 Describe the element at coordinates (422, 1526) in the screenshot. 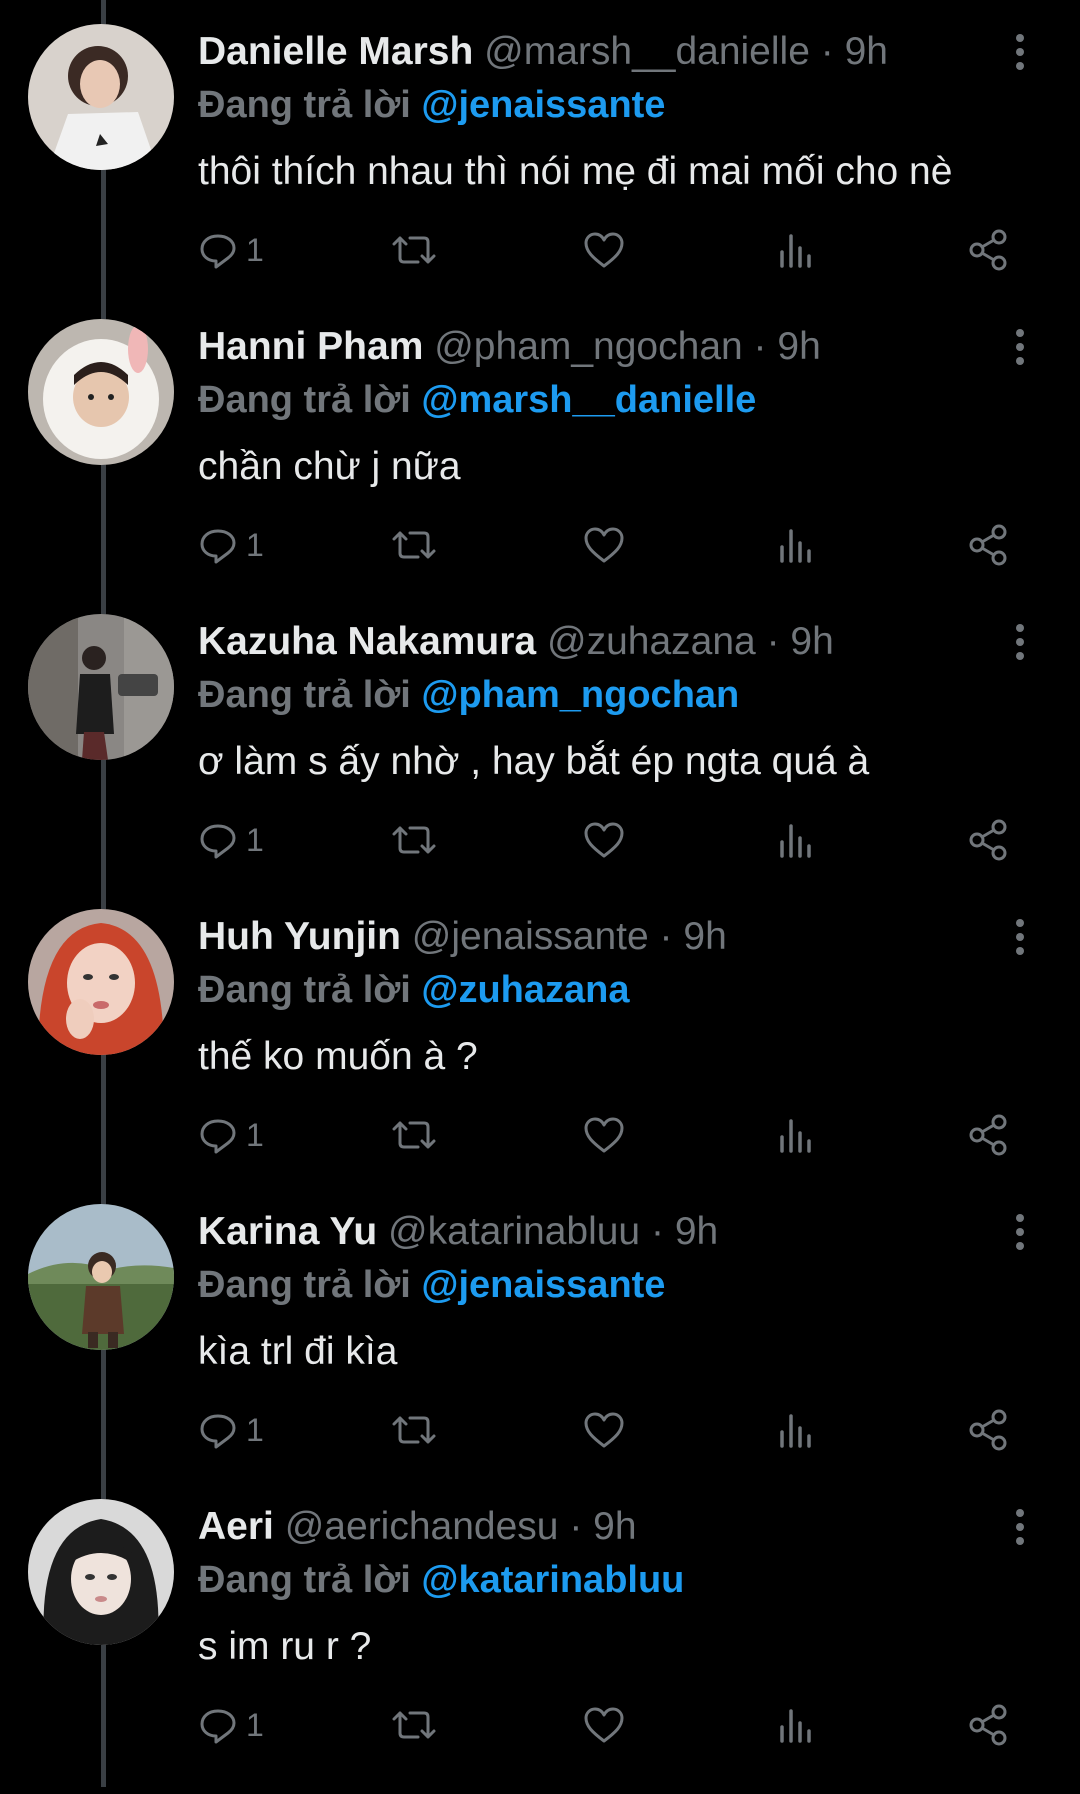

I see `user-handle: @aerichandesu` at that location.